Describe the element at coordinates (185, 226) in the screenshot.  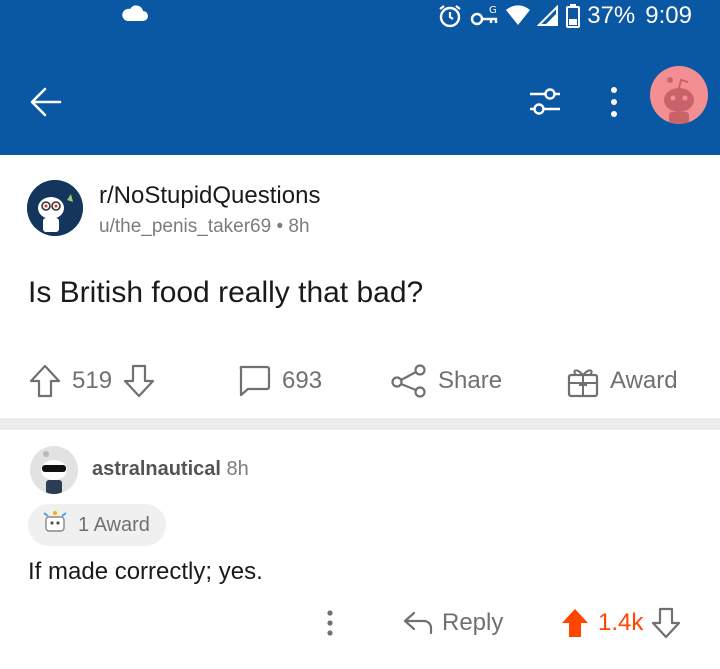
I see `post-author: u/the_penis_taker69` at that location.